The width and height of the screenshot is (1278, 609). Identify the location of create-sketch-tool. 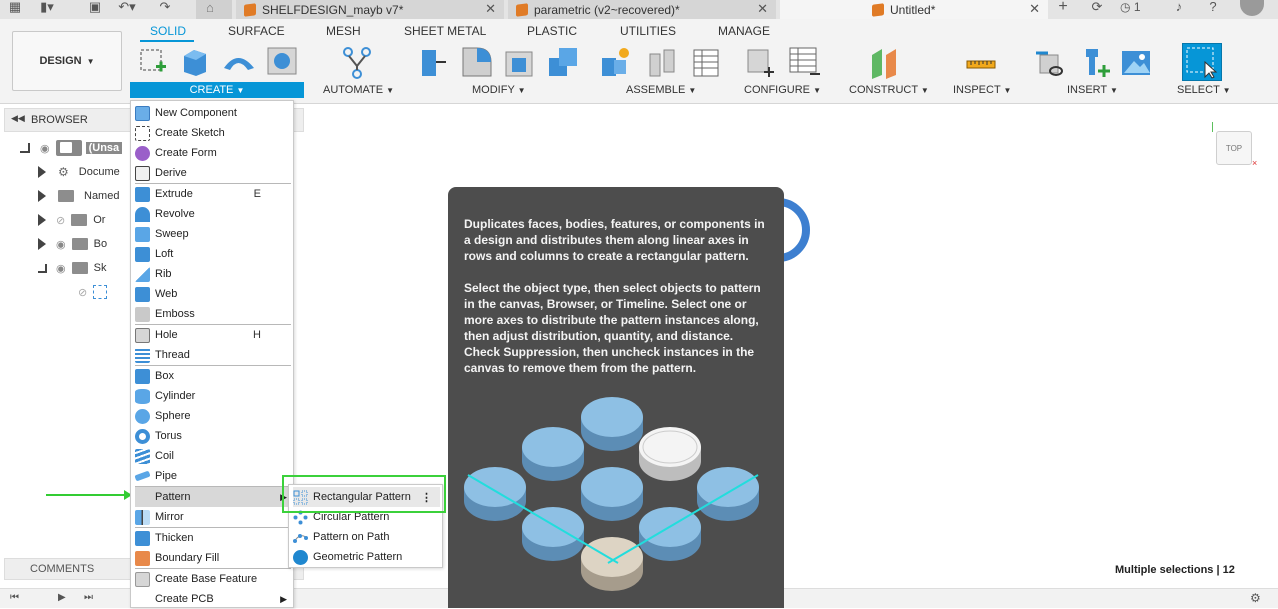
(153, 62).